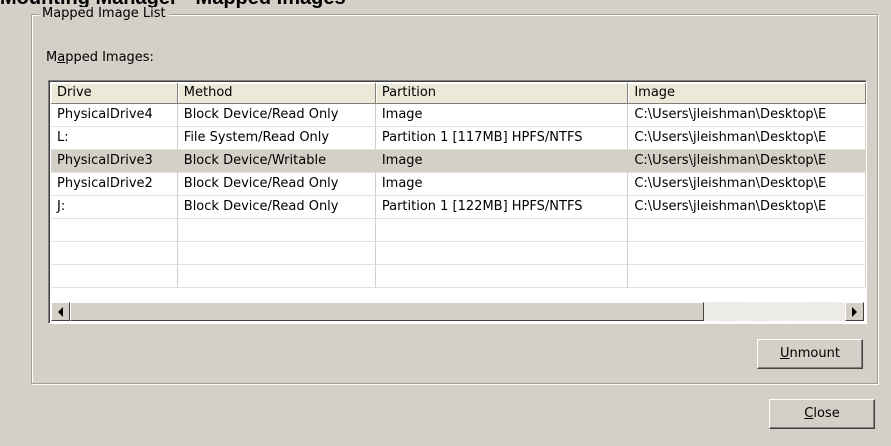 The image size is (891, 446). What do you see at coordinates (114, 161) in the screenshot?
I see `cell-drive: PhysicalDrive3` at bounding box center [114, 161].